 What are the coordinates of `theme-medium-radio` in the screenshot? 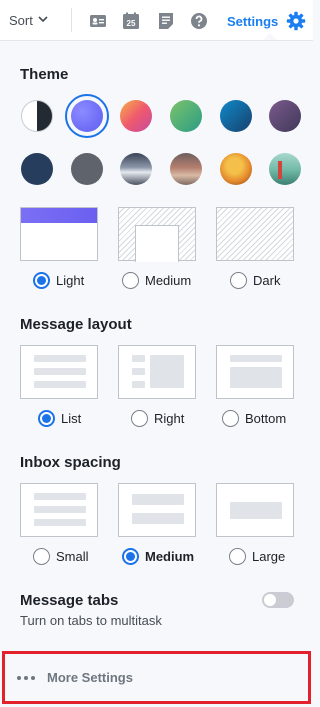 It's located at (130, 280).